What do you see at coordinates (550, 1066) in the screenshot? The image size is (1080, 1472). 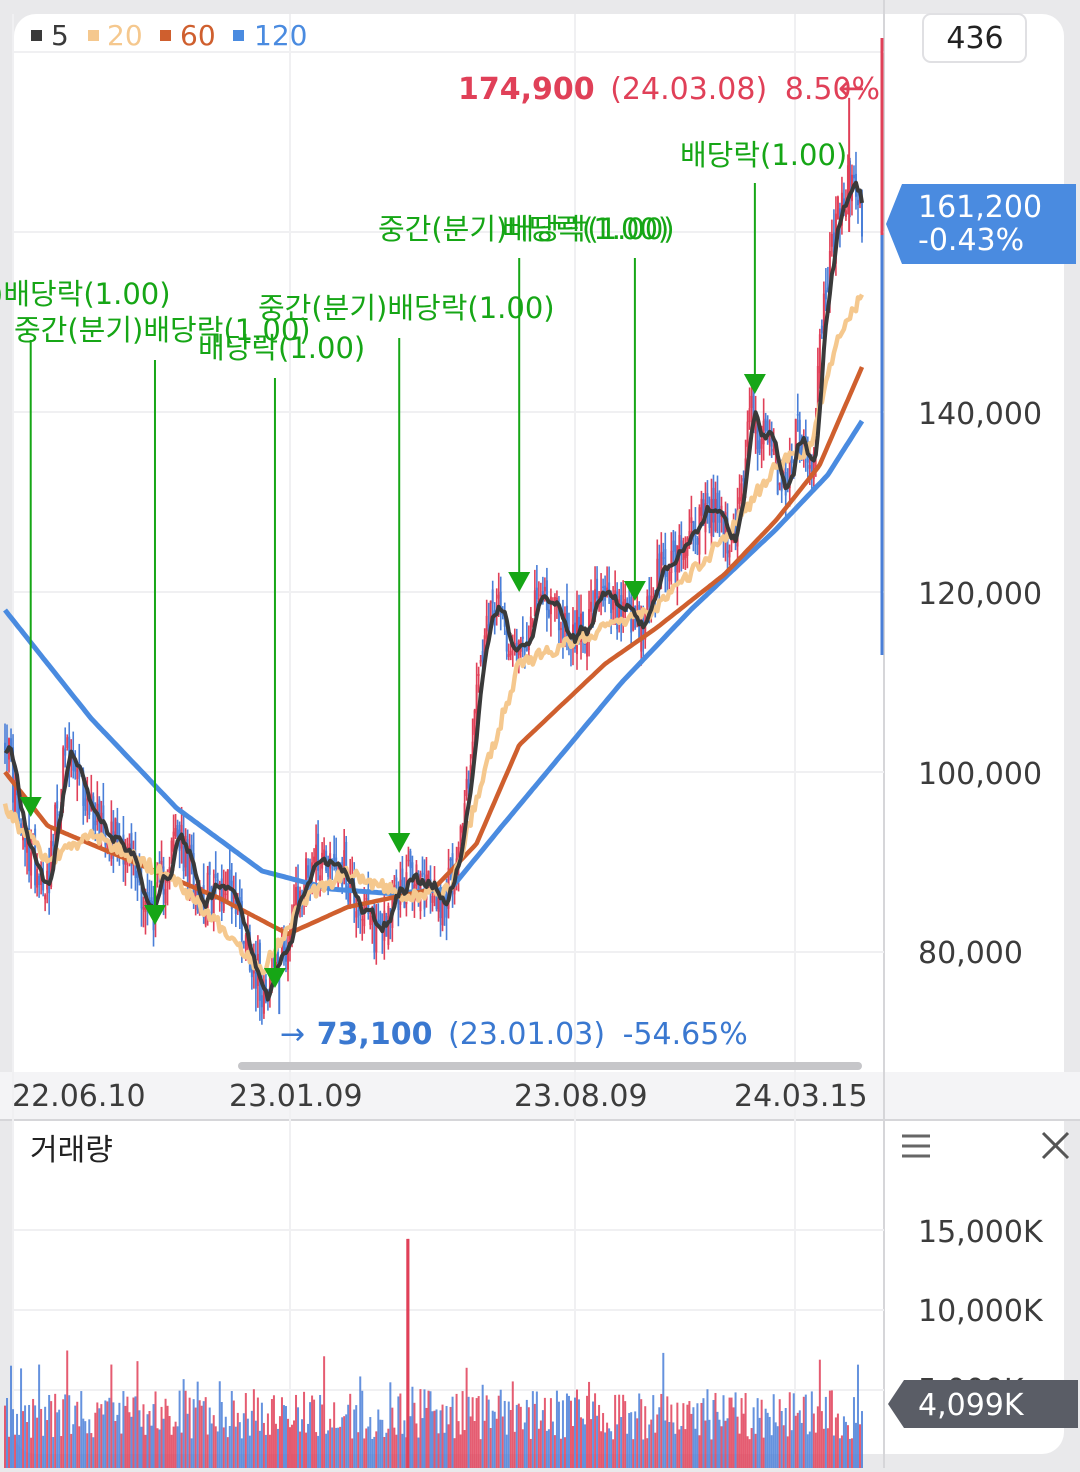 I see `scroll-bar` at bounding box center [550, 1066].